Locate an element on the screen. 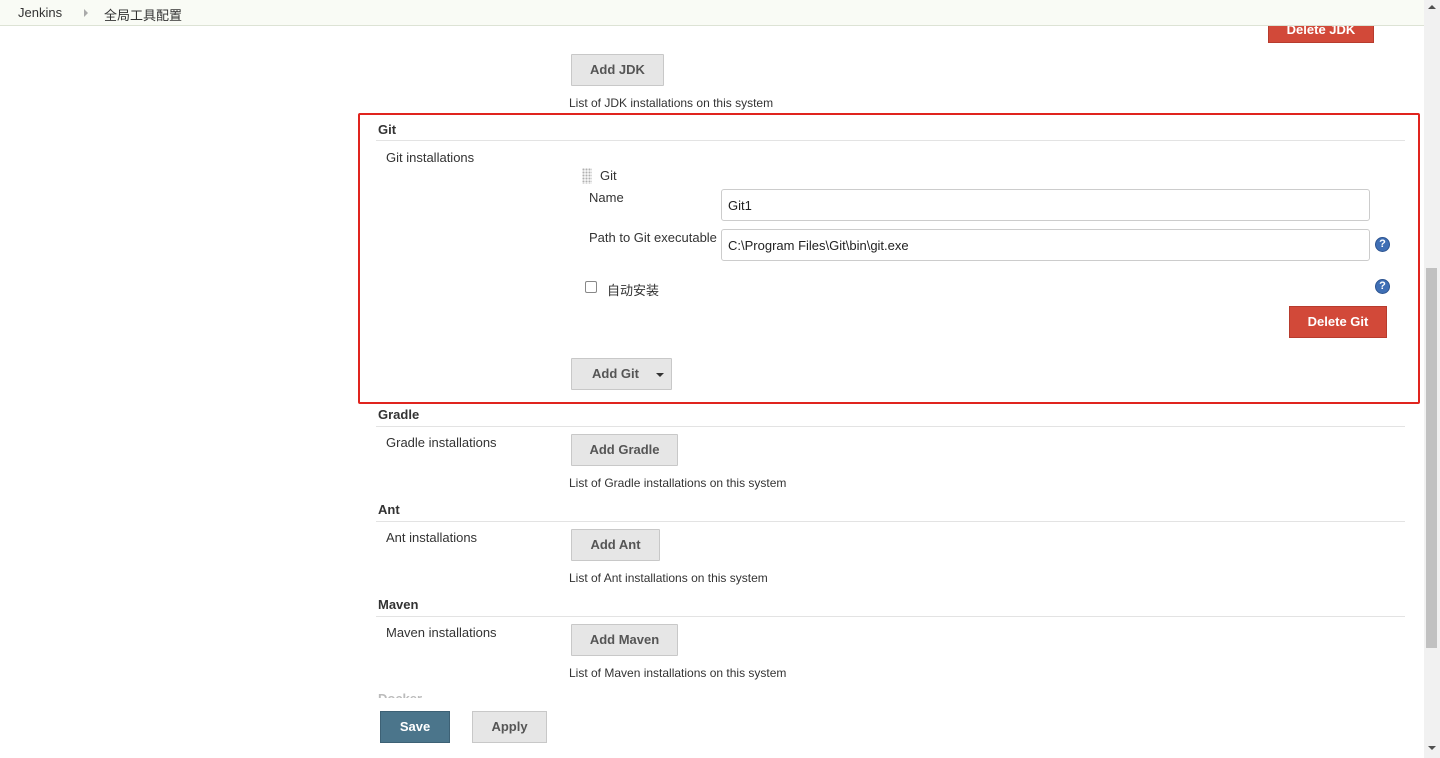 The height and width of the screenshot is (758, 1440). jdk-help-text: List of JDK installations on this system is located at coordinates (671, 103).